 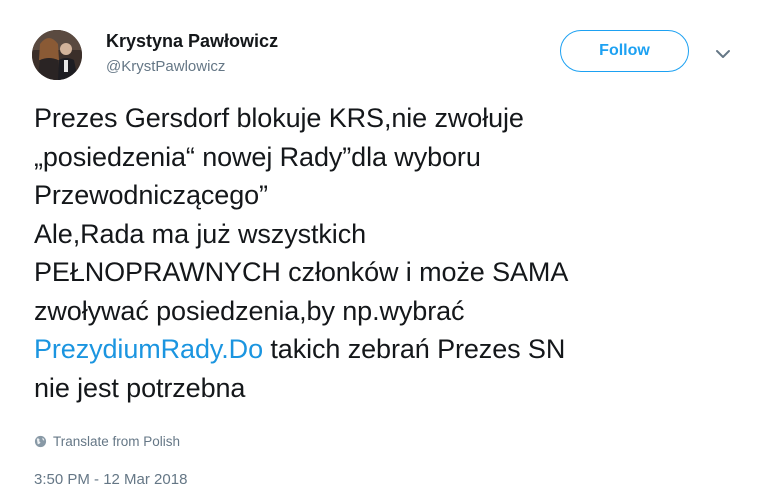 What do you see at coordinates (200, 233) in the screenshot?
I see `tweet-line: Ale,Rada ma już wszystkich` at bounding box center [200, 233].